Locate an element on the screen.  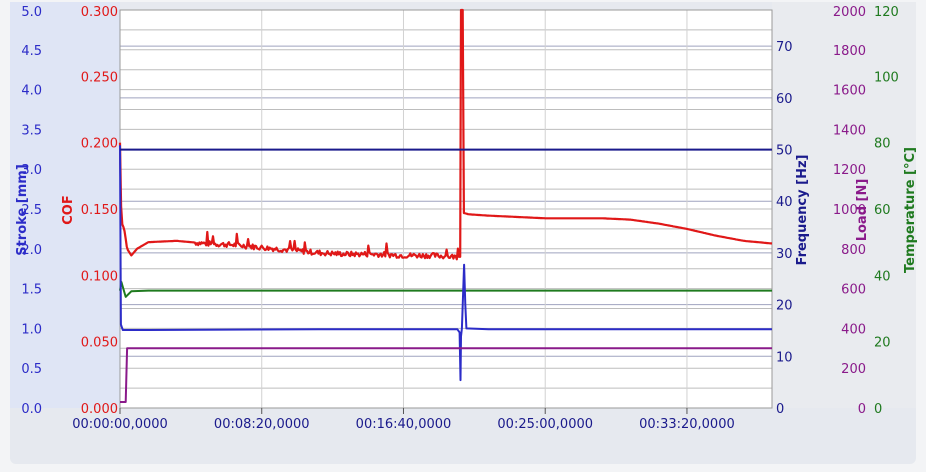
tick-label-frequency: 60 is located at coordinates (784, 99).